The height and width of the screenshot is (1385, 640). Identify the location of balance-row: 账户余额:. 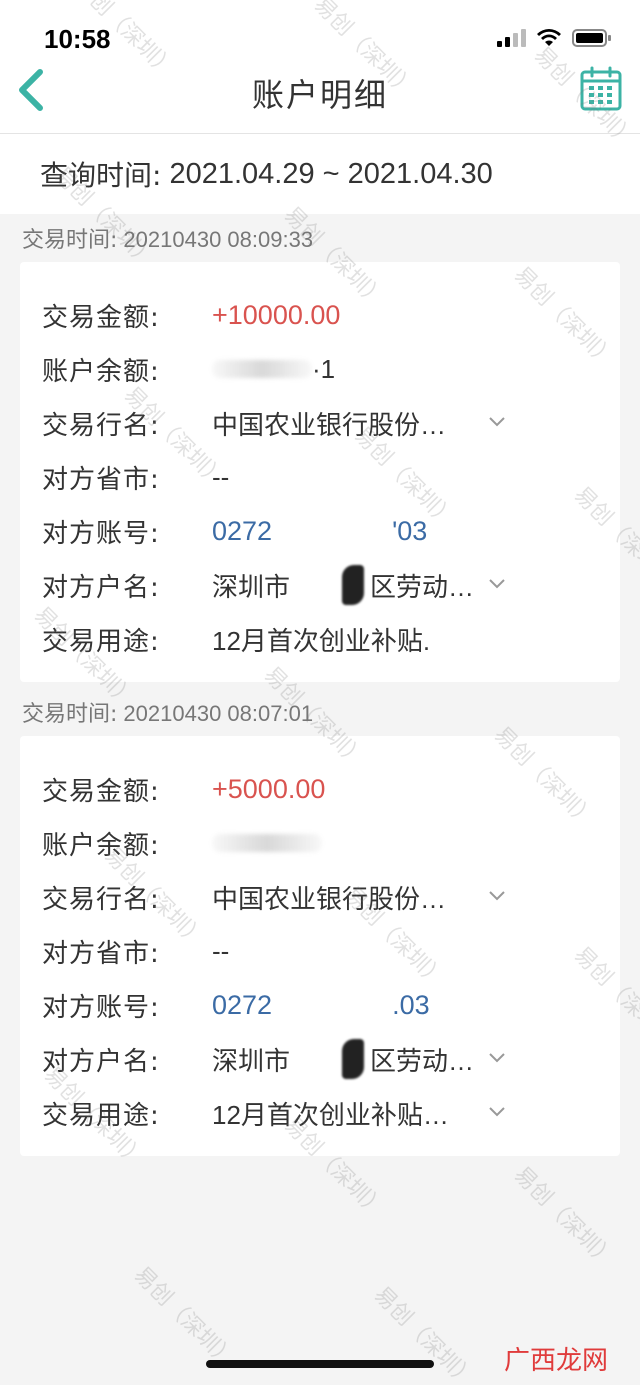
(320, 843).